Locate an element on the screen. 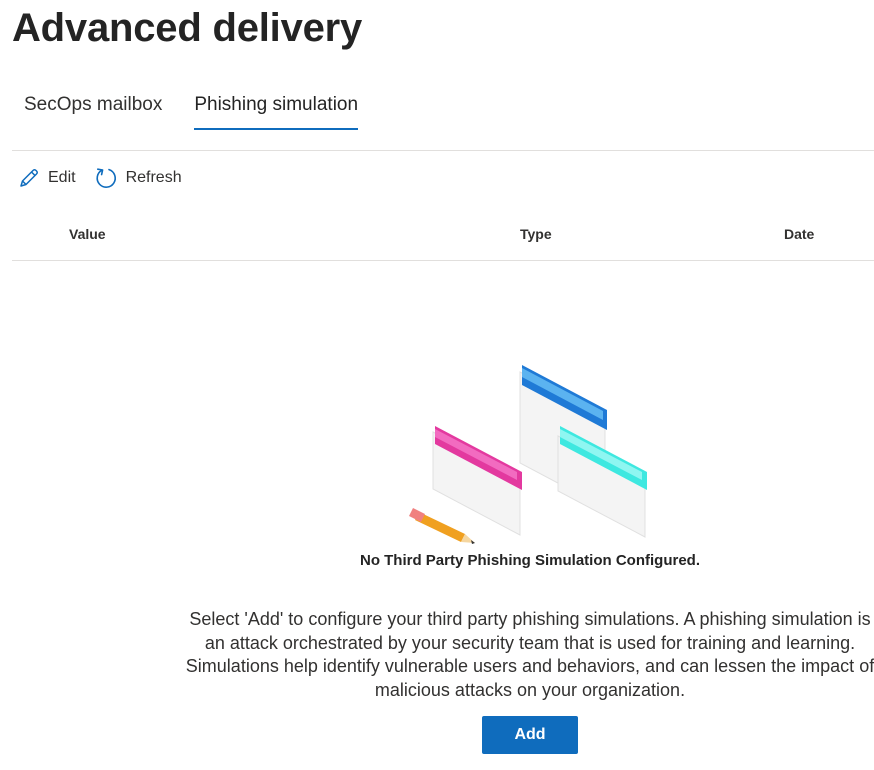 This screenshot has height=770, width=874. edit-label: Edit is located at coordinates (62, 177).